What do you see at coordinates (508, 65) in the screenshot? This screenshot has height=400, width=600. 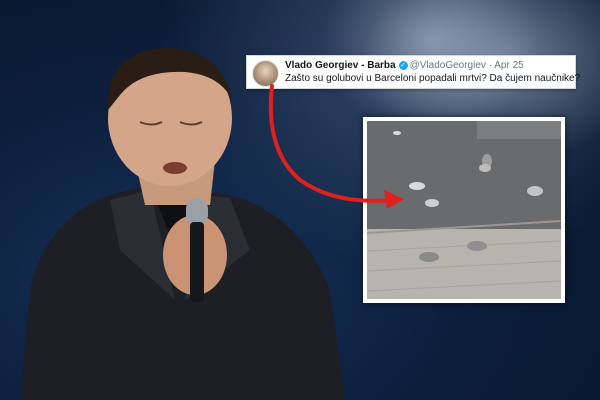 I see `tweet-date: Apr 25` at bounding box center [508, 65].